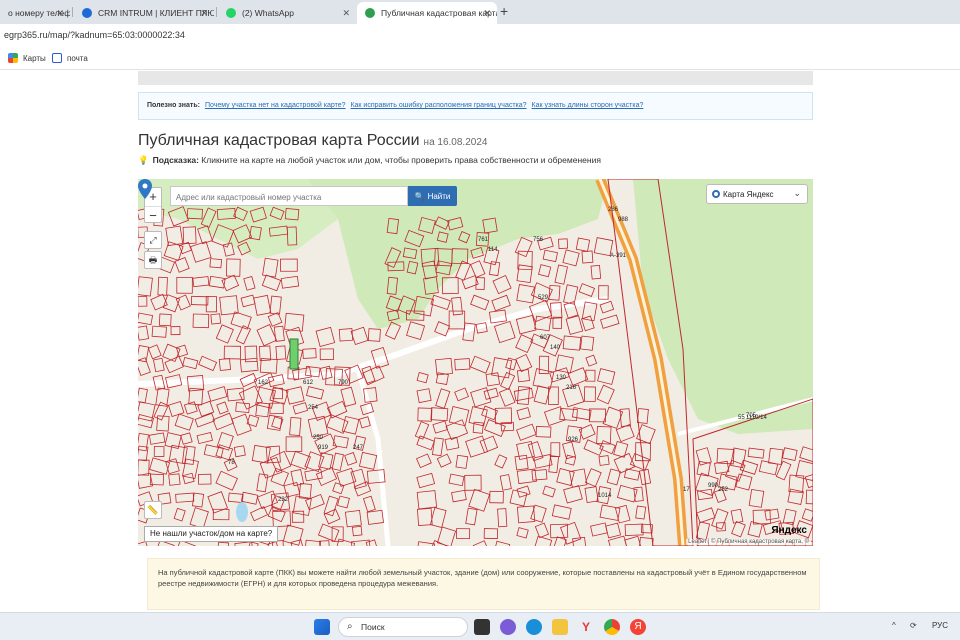 This screenshot has height=640, width=960. Describe the element at coordinates (289, 196) in the screenshot. I see `map-search-field` at that location.